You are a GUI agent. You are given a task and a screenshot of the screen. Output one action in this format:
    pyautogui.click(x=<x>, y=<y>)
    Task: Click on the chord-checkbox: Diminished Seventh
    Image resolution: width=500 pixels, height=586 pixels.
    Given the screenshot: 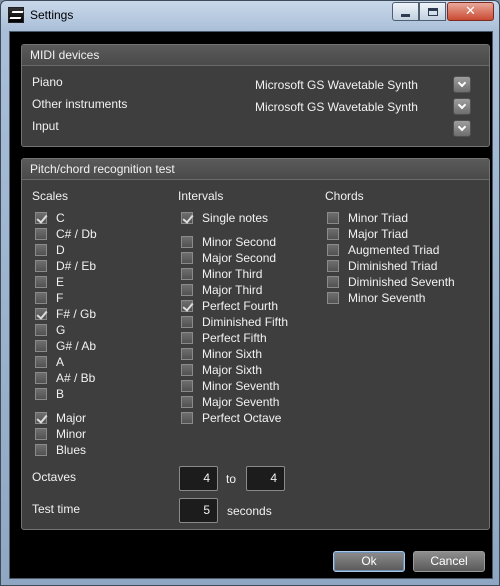 What is the action you would take?
    pyautogui.click(x=391, y=282)
    